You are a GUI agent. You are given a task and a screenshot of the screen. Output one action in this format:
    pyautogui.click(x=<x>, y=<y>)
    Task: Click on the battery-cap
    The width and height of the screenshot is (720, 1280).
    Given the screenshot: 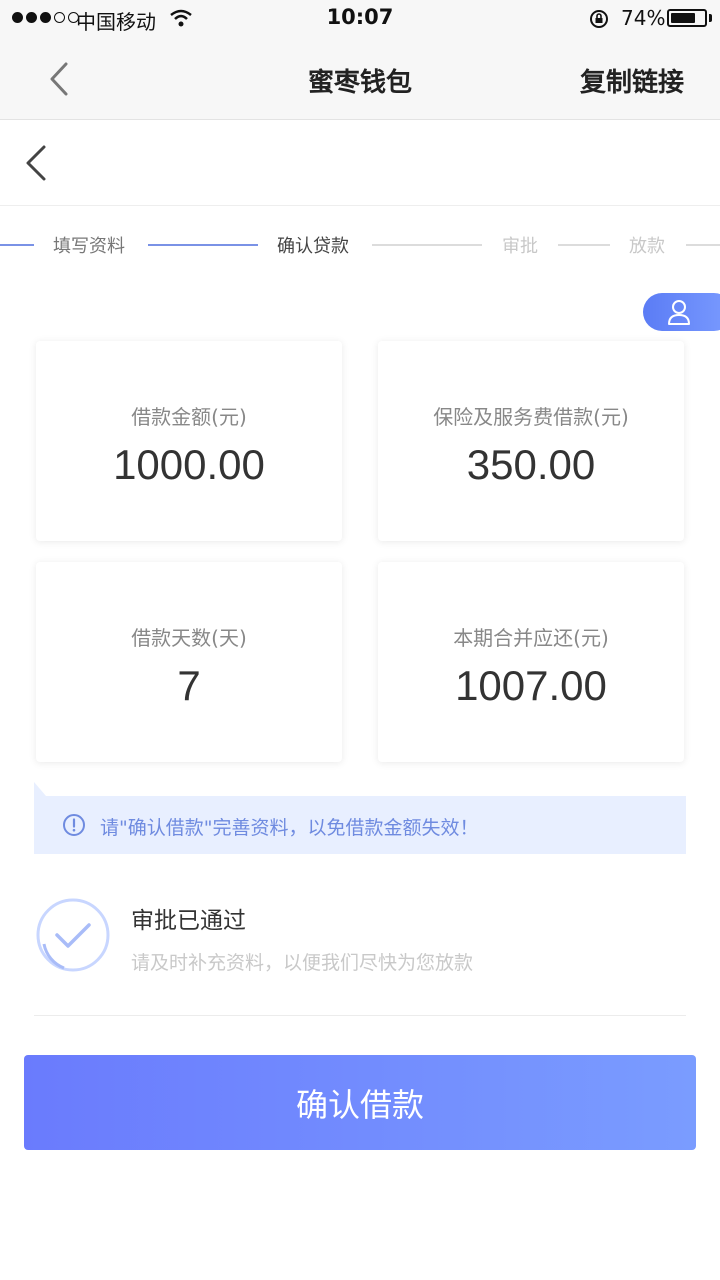 What is the action you would take?
    pyautogui.click(x=710, y=18)
    